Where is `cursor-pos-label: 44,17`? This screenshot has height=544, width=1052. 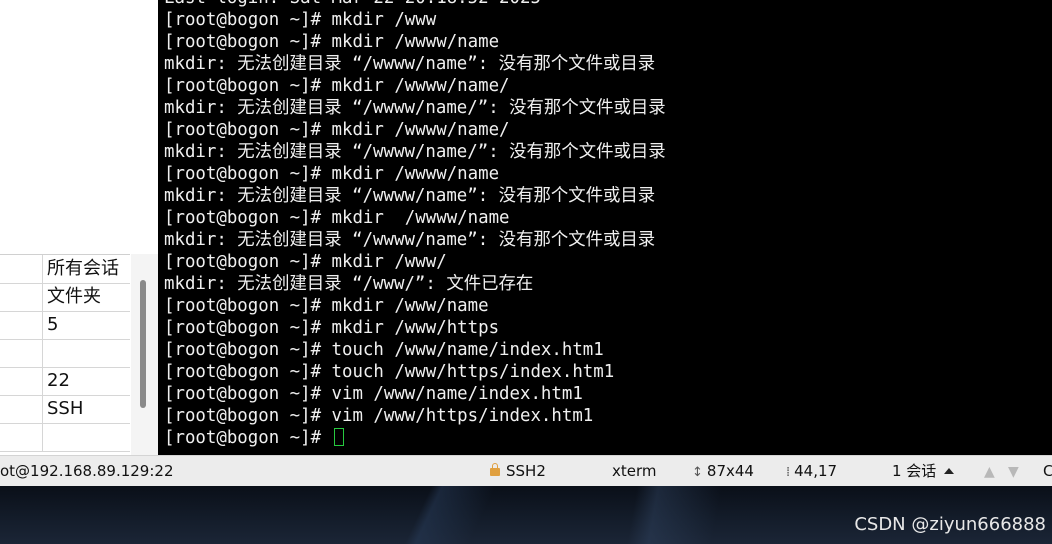
cursor-pos-label: 44,17 is located at coordinates (816, 471).